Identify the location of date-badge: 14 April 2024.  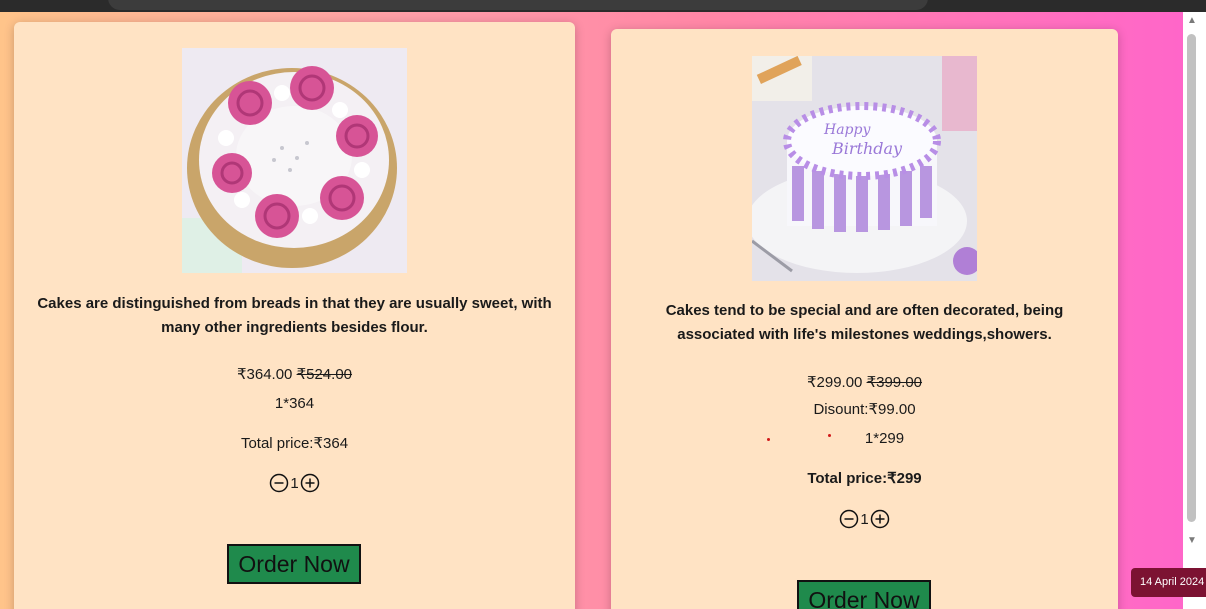
(1168, 582).